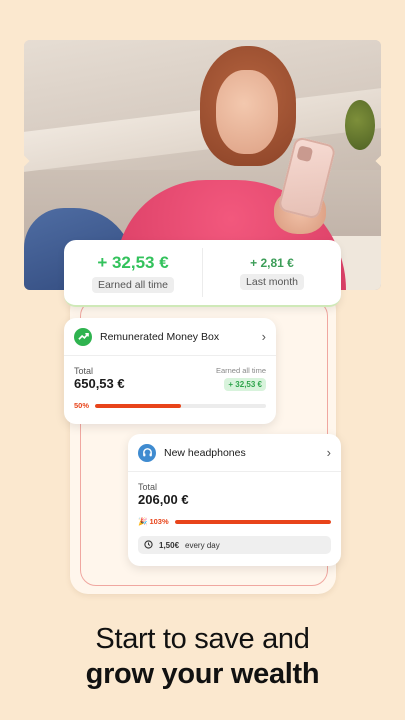  I want to click on money-box-total-value: 650,53 €, so click(99, 383).